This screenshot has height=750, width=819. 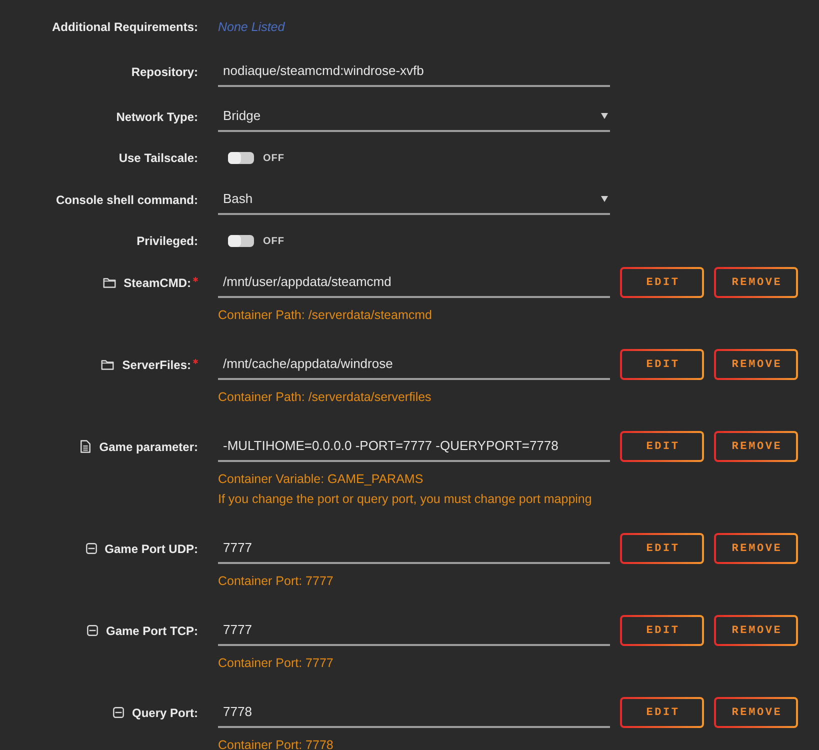 What do you see at coordinates (148, 447) in the screenshot?
I see `field-label: Game parameter:` at bounding box center [148, 447].